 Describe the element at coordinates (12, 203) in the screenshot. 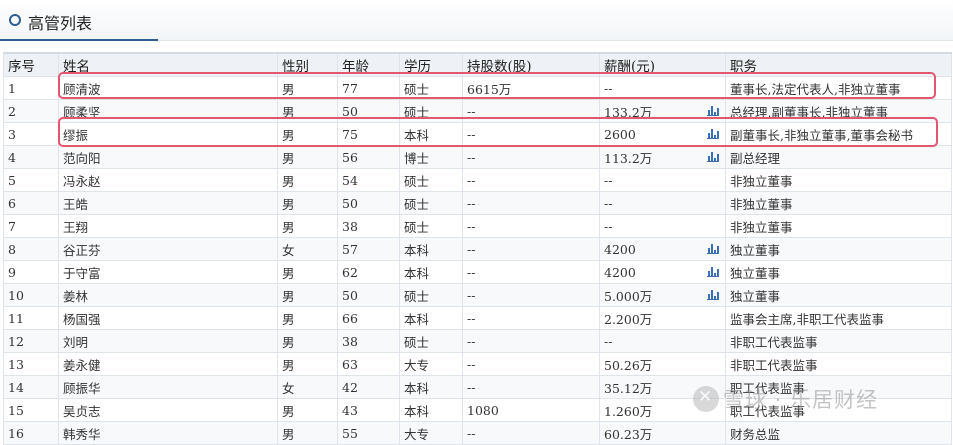

I see `cell-no-text: 6` at that location.